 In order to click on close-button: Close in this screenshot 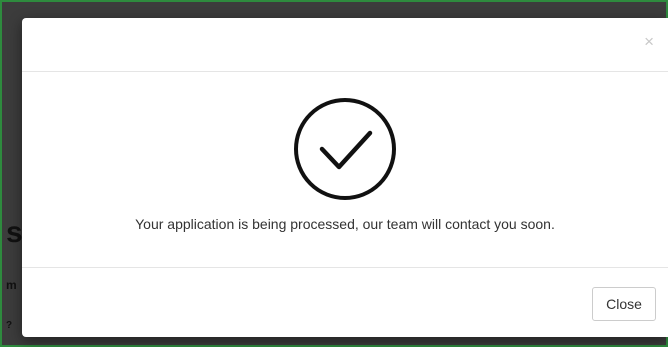, I will do `click(624, 304)`.